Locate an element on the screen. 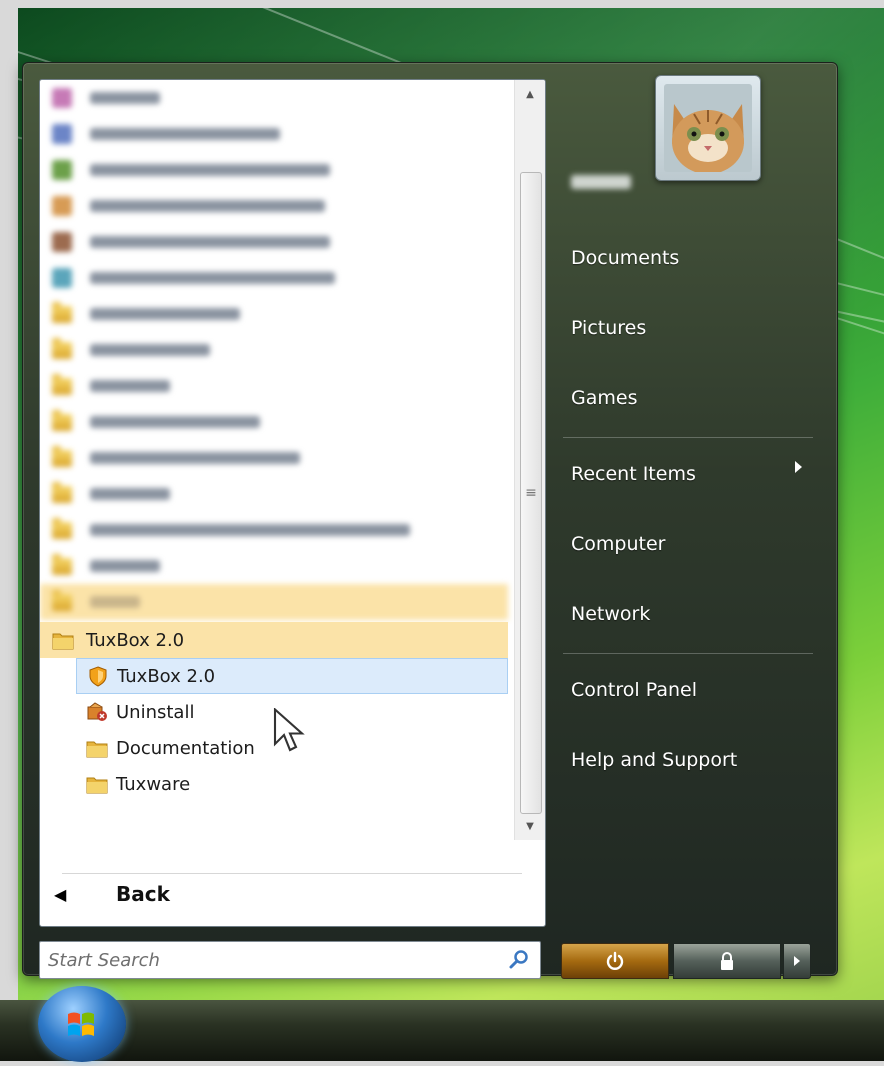 The height and width of the screenshot is (1066, 884). power-icon is located at coordinates (615, 960).